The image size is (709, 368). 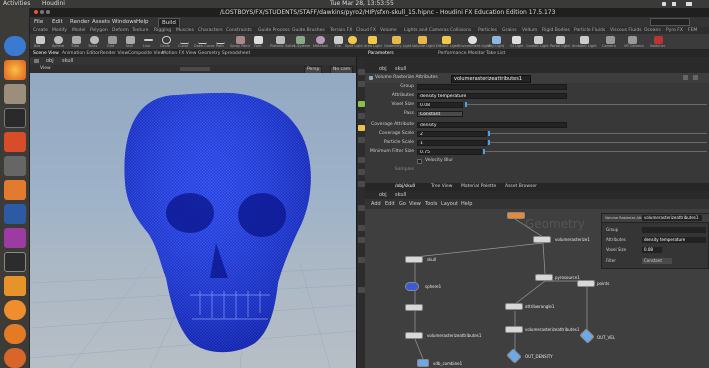 I want to click on software-icon, so click(x=15, y=190).